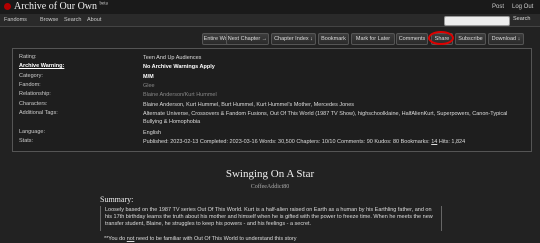  What do you see at coordinates (332, 67) in the screenshot?
I see `warning-value: No Archive Warnings Apply` at bounding box center [332, 67].